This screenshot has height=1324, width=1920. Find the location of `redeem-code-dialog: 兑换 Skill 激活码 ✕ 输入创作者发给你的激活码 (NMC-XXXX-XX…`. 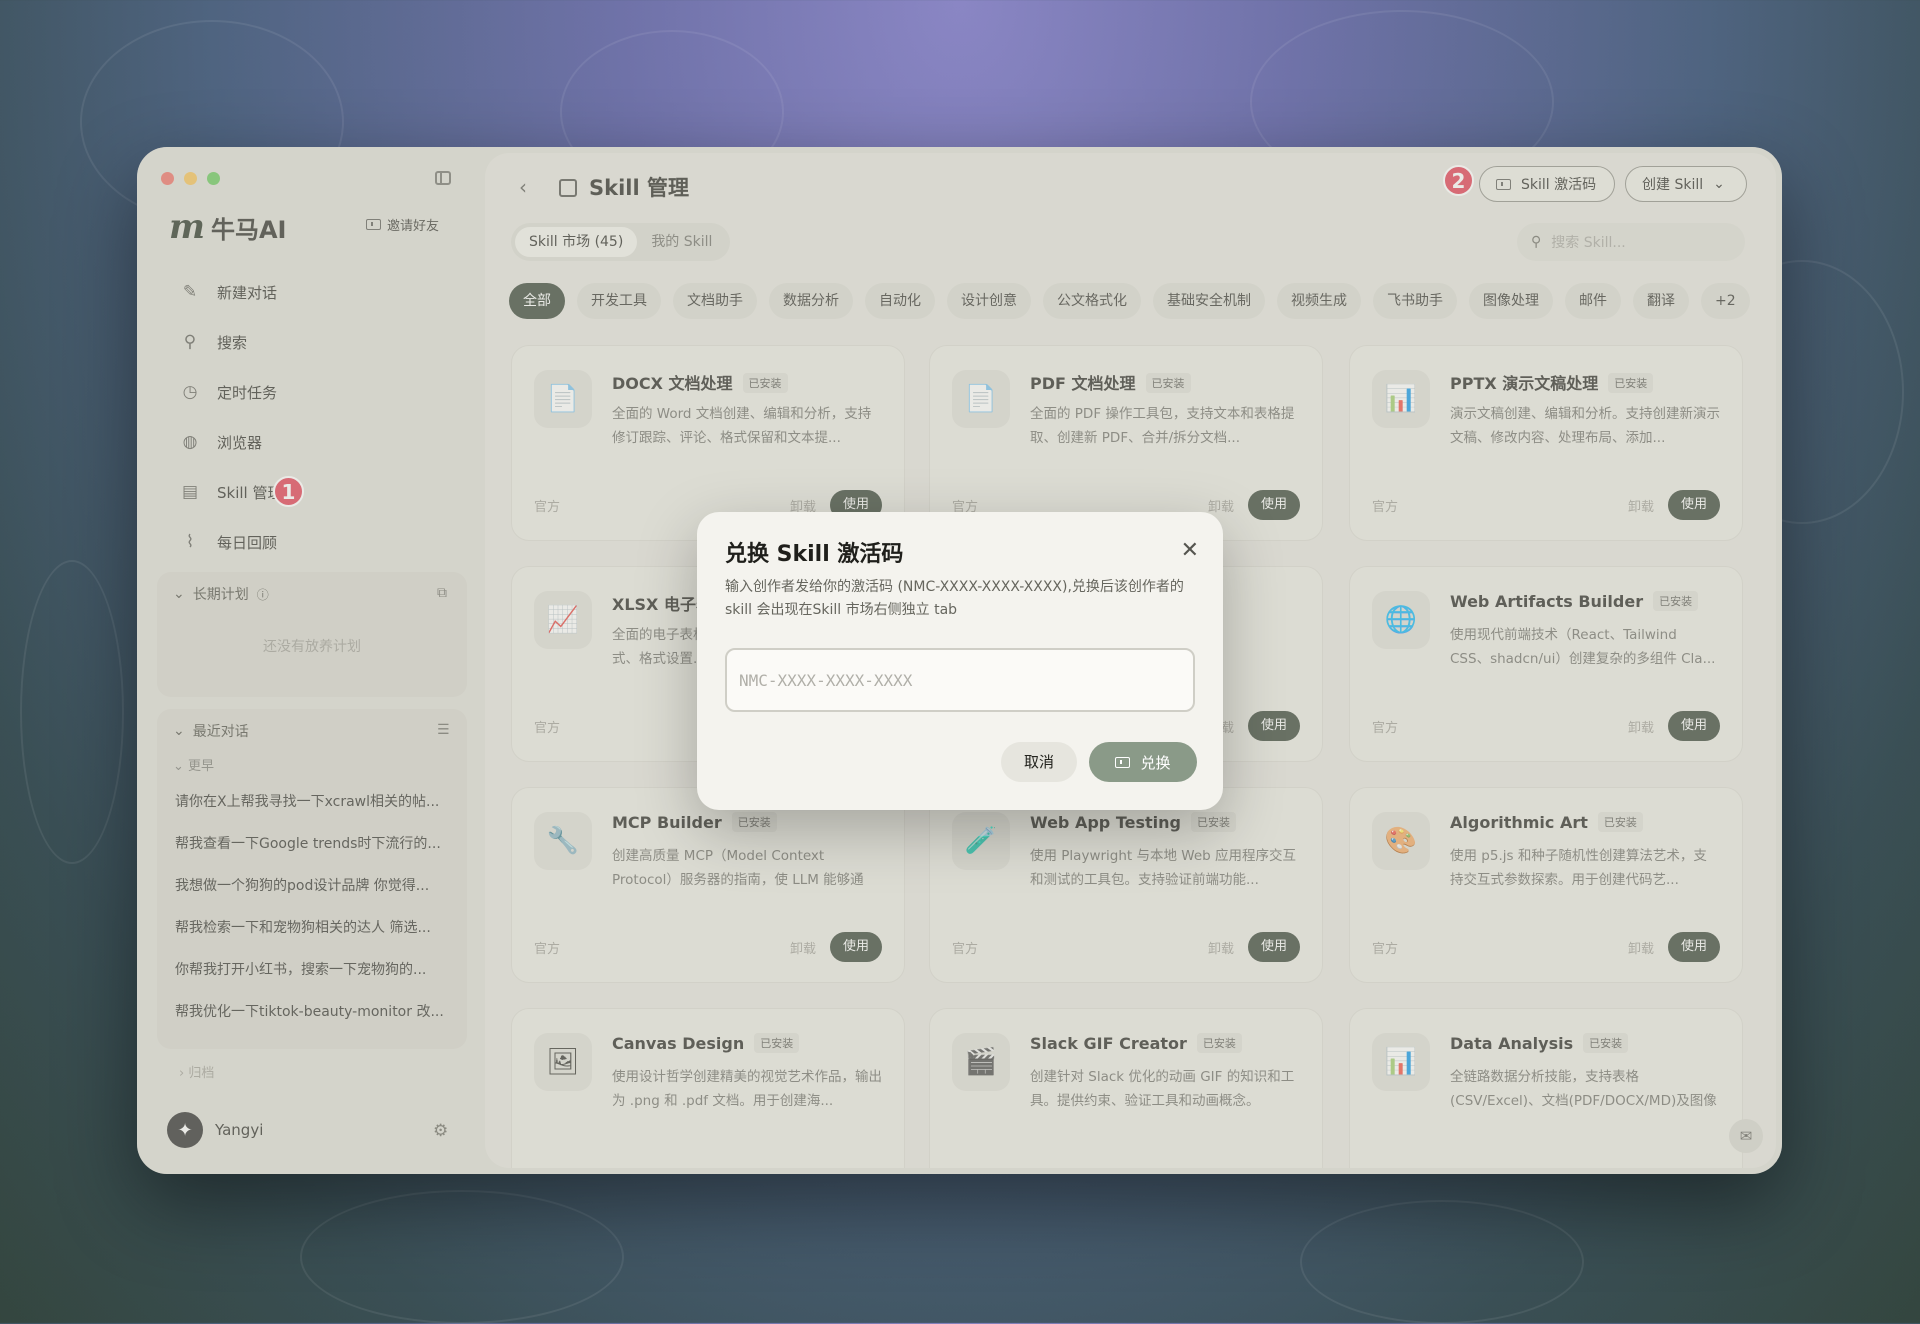

redeem-code-dialog: 兑换 Skill 激活码 ✕ 输入创作者发给你的激活码 (NMC-XXXX-XX… is located at coordinates (960, 661).